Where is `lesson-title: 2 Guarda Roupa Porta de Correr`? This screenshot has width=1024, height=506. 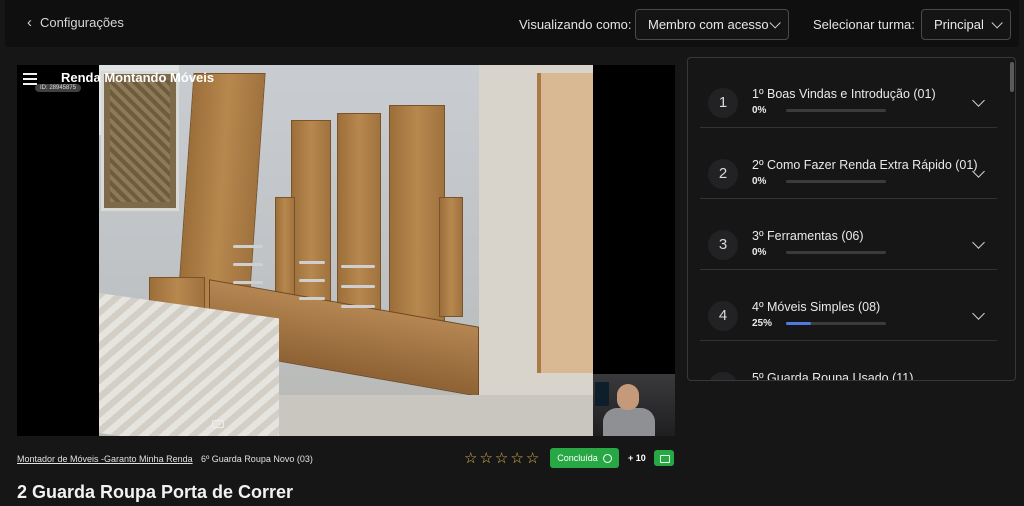 lesson-title: 2 Guarda Roupa Porta de Correr is located at coordinates (155, 492).